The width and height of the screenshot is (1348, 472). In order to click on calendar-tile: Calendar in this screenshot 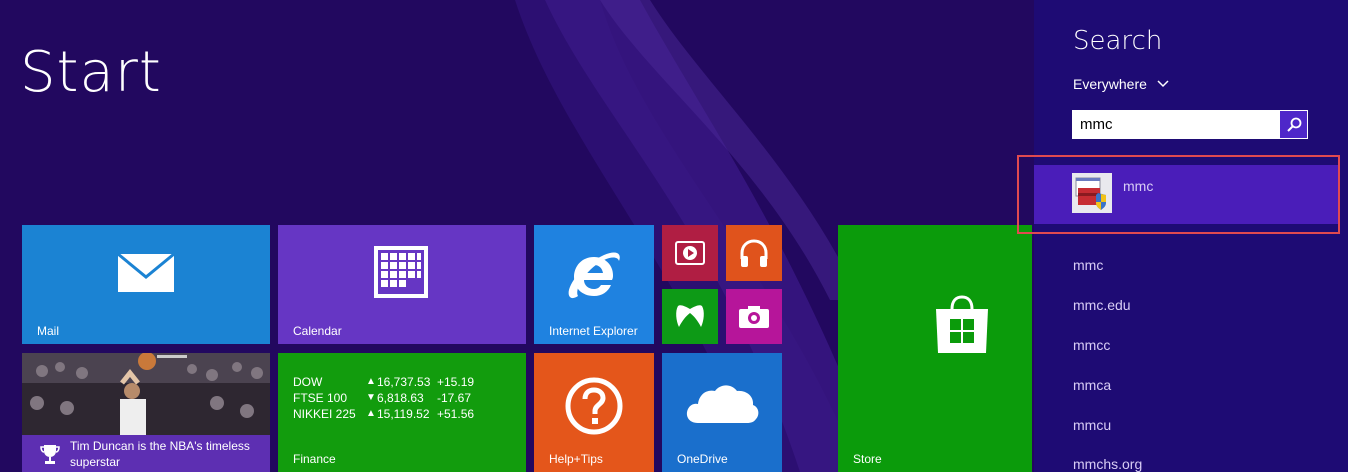, I will do `click(402, 284)`.